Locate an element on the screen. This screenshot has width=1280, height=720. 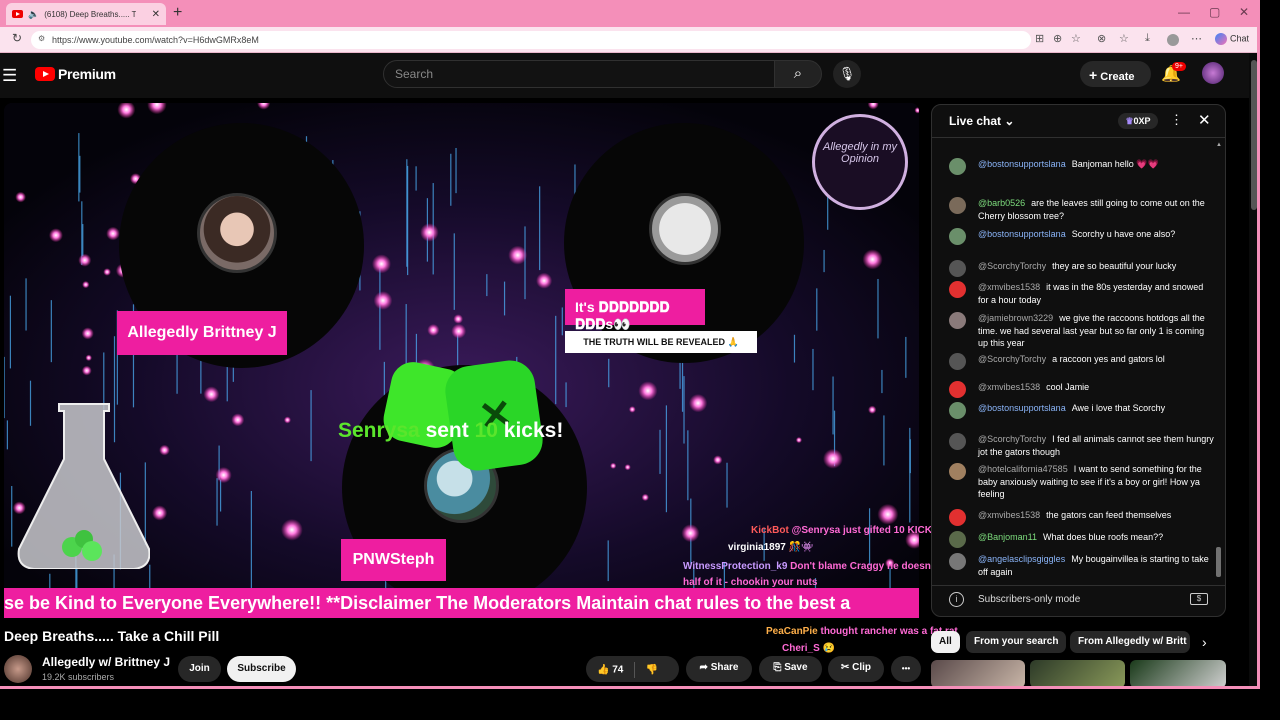
chat-popout-icon: $ is located at coordinates (1199, 599).